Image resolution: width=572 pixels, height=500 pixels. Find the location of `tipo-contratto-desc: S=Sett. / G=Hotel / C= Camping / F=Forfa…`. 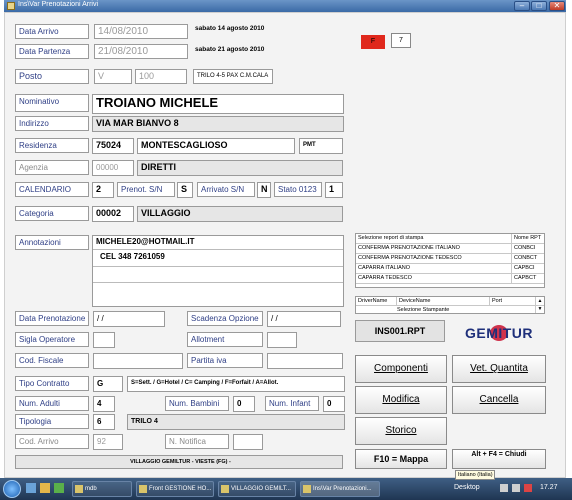

tipo-contratto-desc: S=Sett. / G=Hotel / C= Camping / F=Forfa… is located at coordinates (236, 384).